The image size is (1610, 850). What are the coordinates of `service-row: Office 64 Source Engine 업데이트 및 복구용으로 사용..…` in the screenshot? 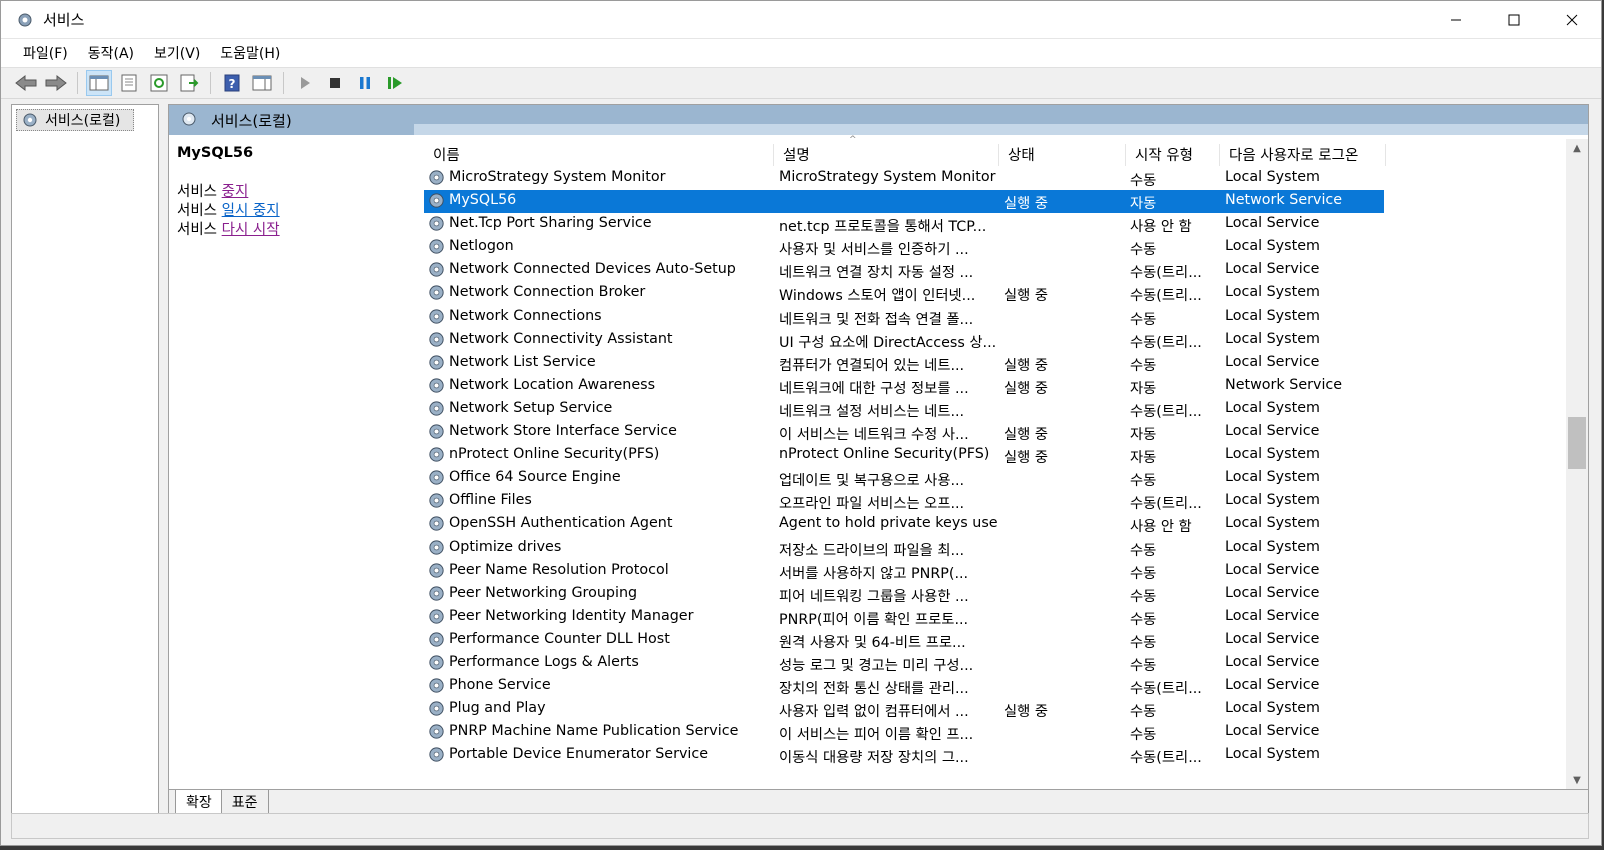 It's located at (1006, 478).